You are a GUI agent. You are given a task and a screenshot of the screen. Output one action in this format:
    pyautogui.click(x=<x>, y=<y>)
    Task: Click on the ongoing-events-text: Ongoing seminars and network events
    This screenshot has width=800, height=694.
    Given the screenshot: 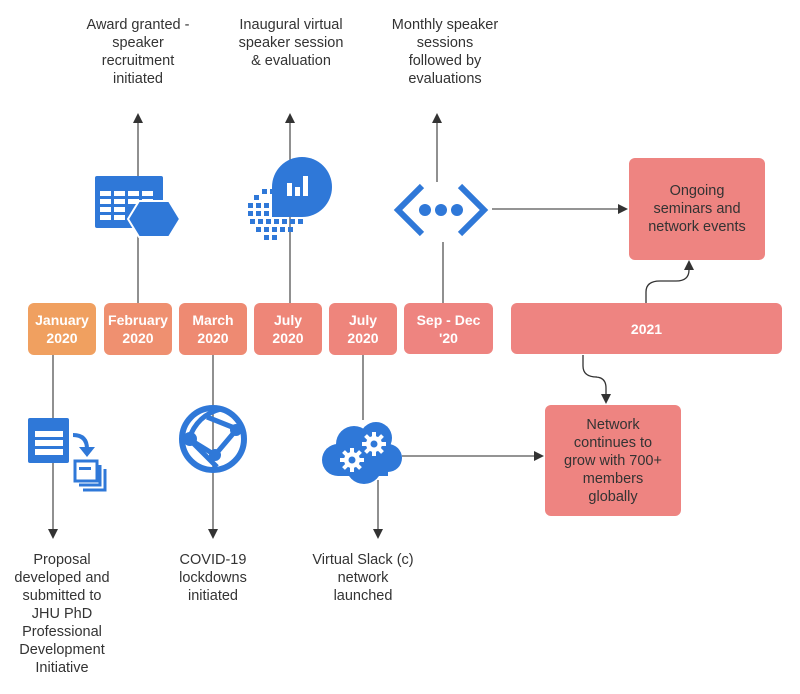 What is the action you would take?
    pyautogui.click(x=697, y=209)
    